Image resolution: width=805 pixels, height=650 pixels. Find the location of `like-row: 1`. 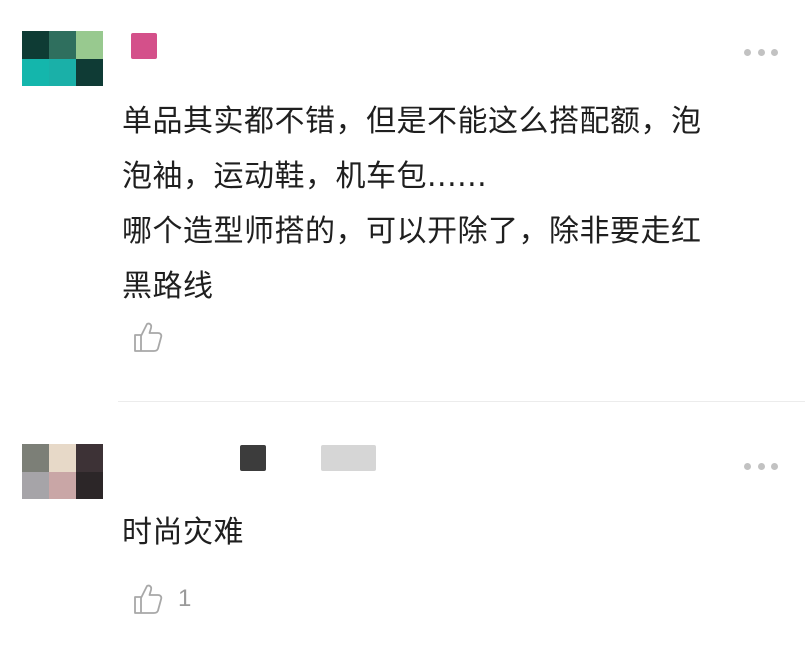

like-row: 1 is located at coordinates (160, 599).